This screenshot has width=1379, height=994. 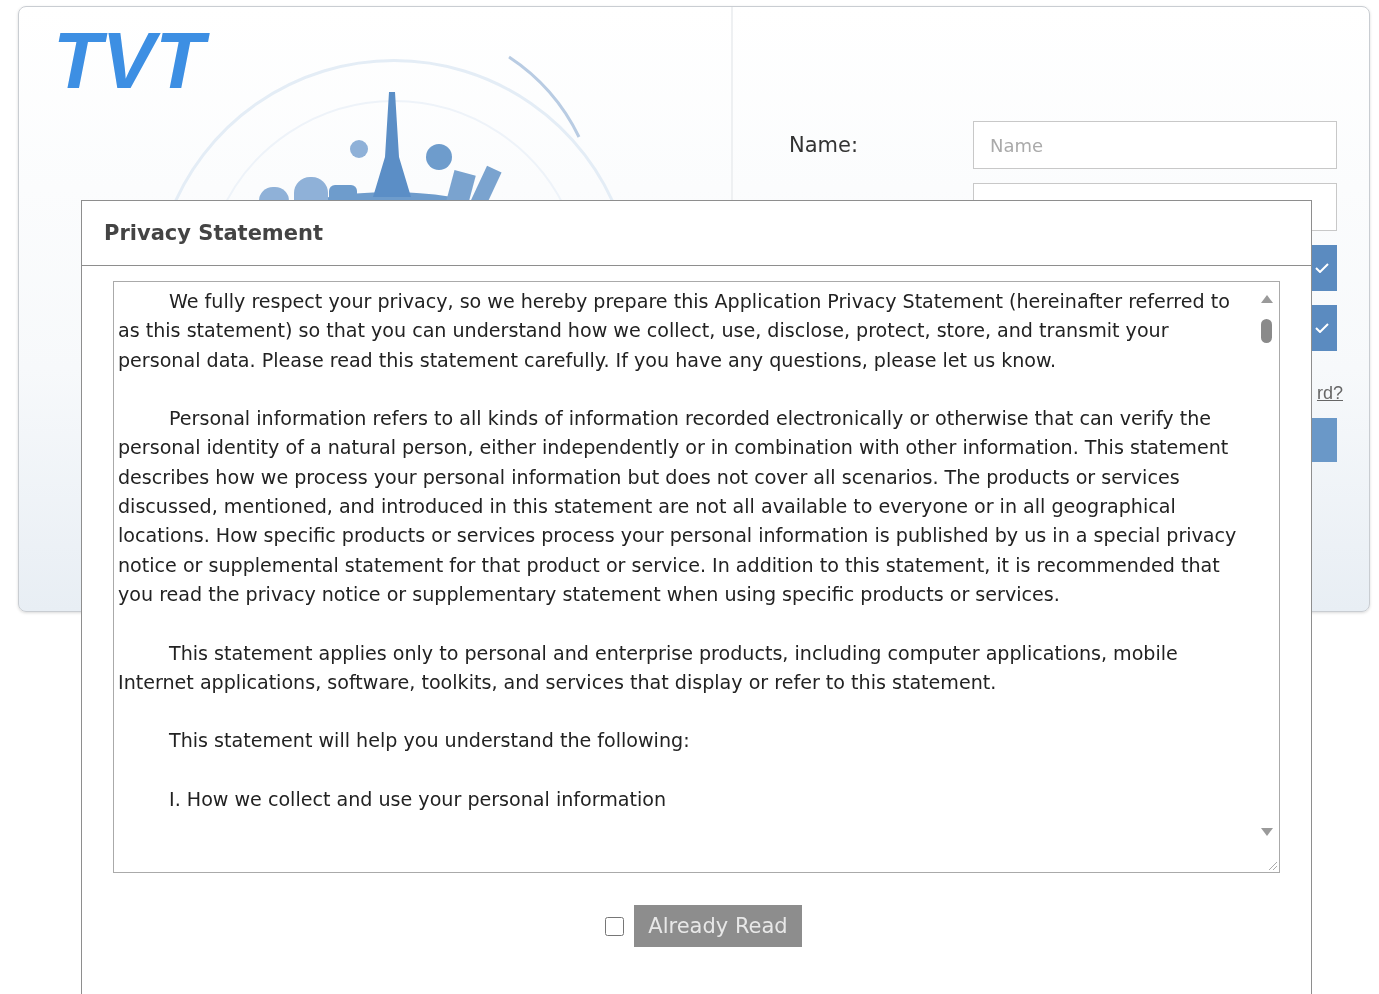 What do you see at coordinates (429, 741) in the screenshot?
I see `statement-paragraph: This statement will help you understand the following:` at bounding box center [429, 741].